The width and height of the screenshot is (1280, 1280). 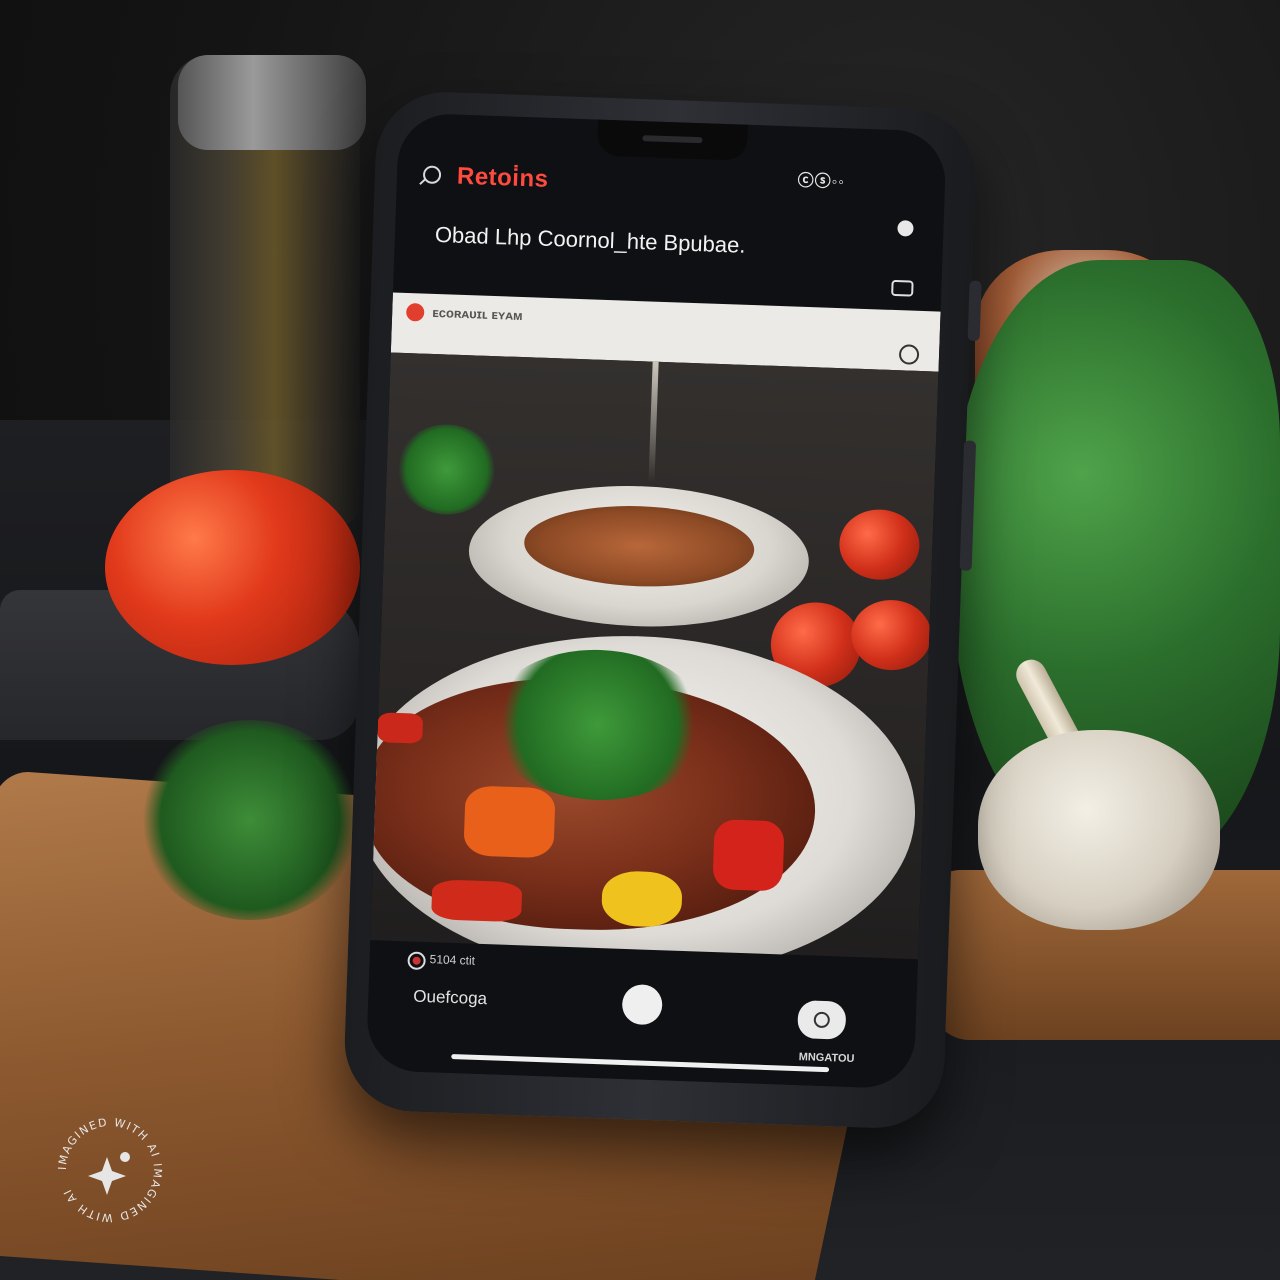 I want to click on ai-watermark: IMAGINED WITH AI IMAGINED WITH AI, so click(x=109, y=1170).